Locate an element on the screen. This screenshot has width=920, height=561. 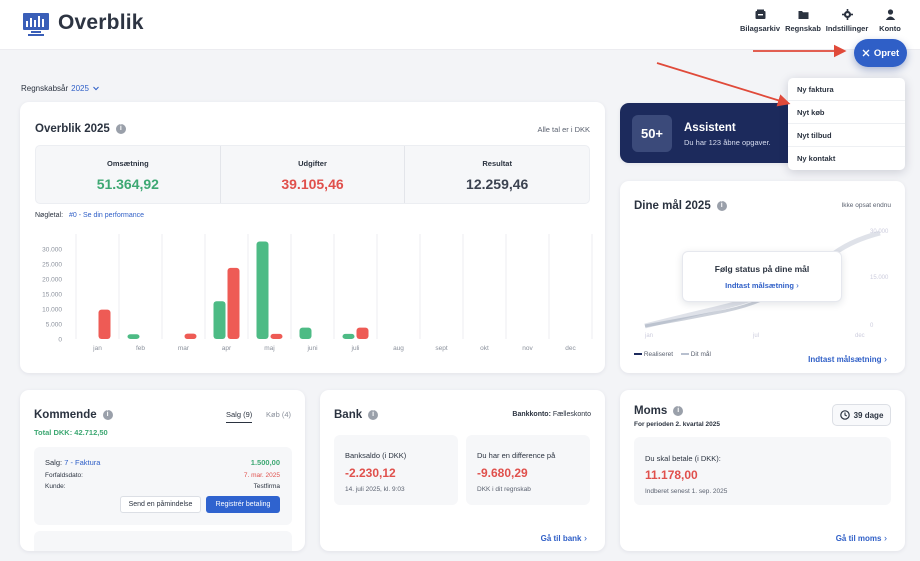
x-tick-label: okt is located at coordinates (484, 348).